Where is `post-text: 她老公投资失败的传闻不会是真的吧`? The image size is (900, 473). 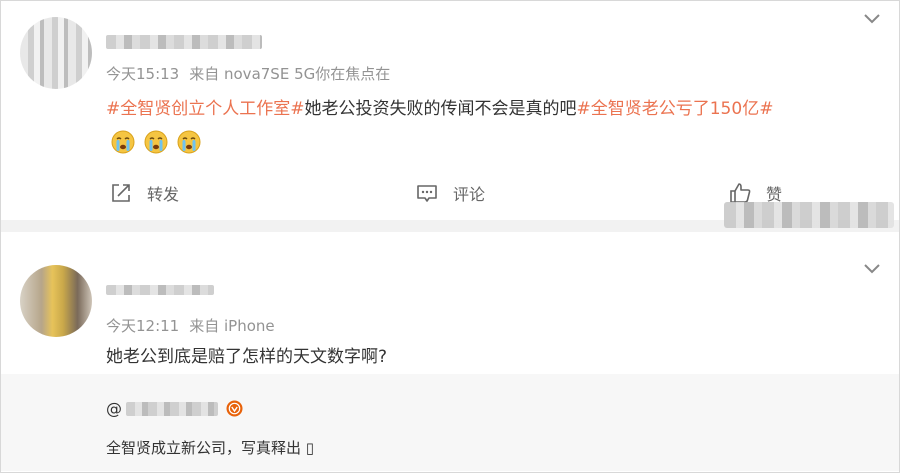
post-text: 她老公投资失败的传闻不会是真的吧 is located at coordinates (440, 109).